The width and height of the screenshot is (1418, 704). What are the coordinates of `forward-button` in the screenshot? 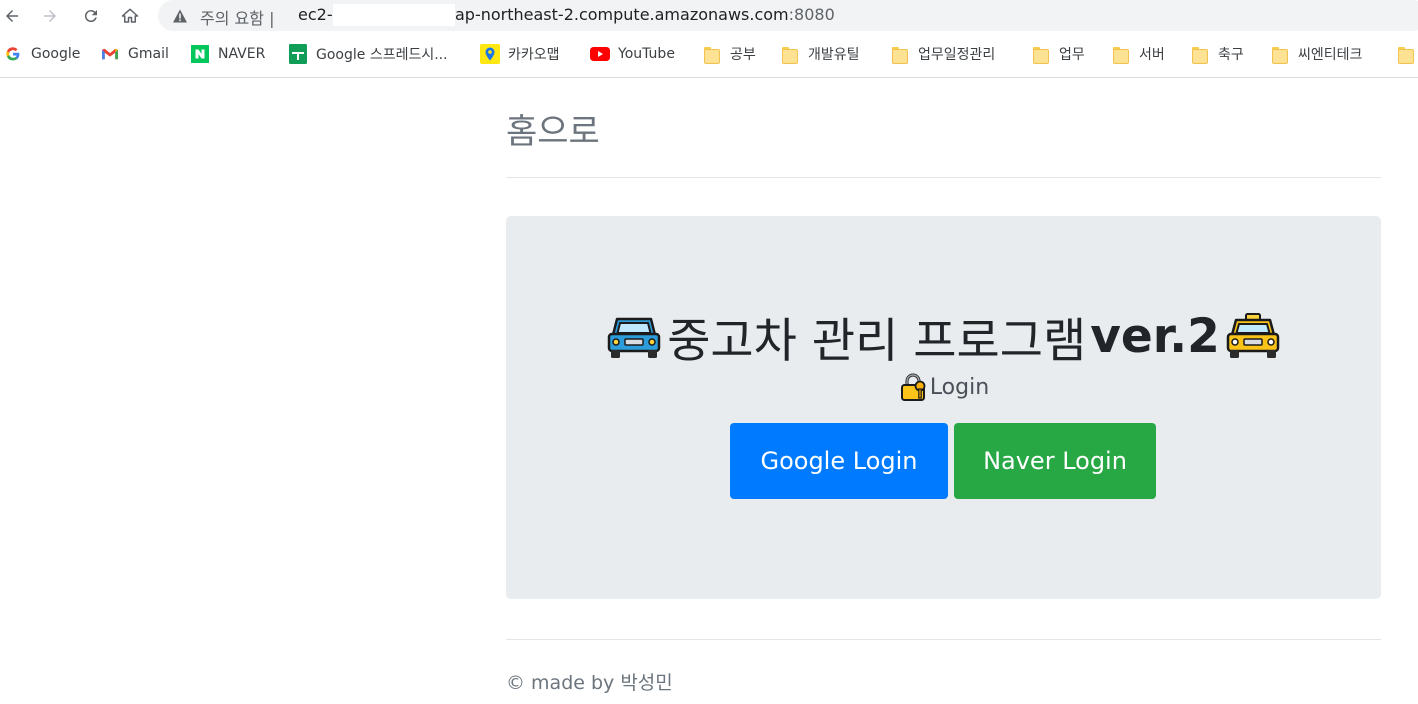 It's located at (50, 16).